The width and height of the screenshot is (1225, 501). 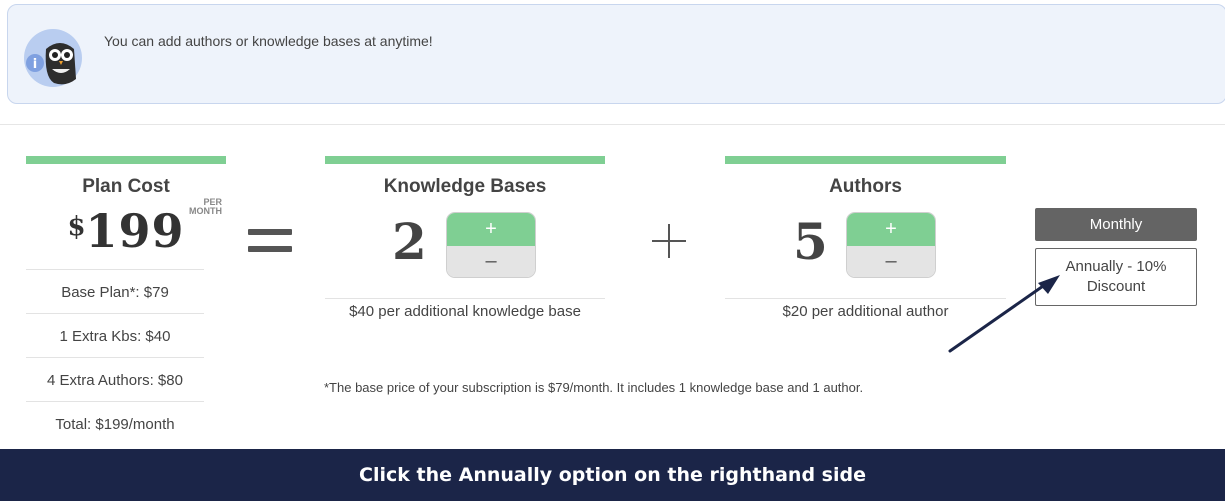 What do you see at coordinates (270, 240) in the screenshot?
I see `equals-icon` at bounding box center [270, 240].